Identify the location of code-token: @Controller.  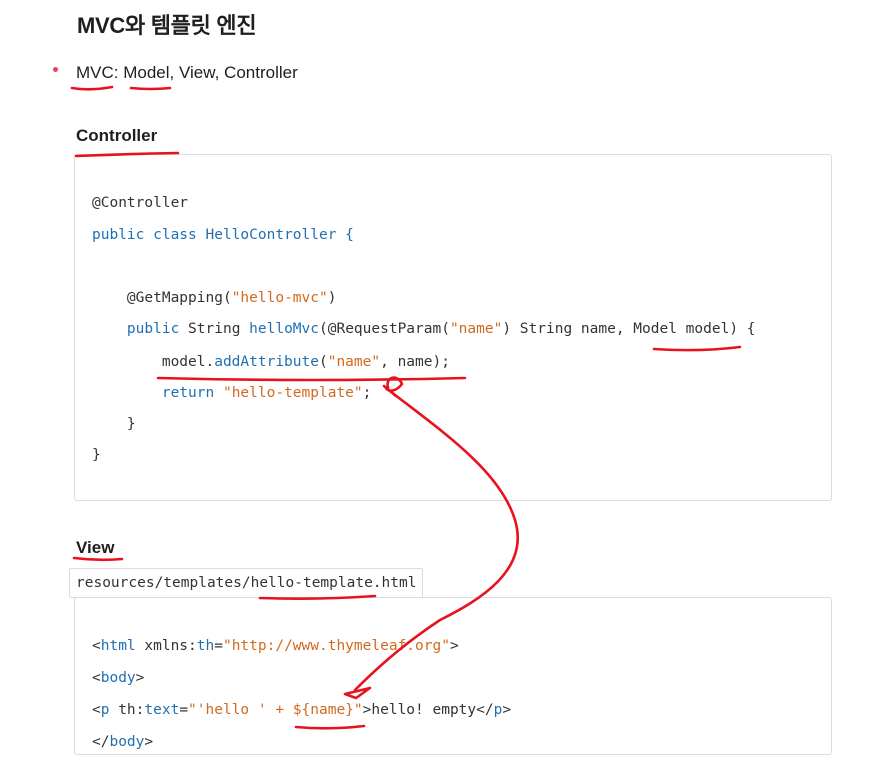
(140, 203).